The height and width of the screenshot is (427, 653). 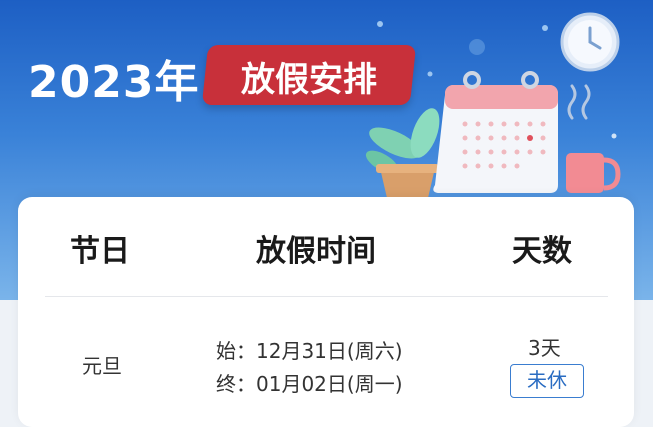 What do you see at coordinates (309, 80) in the screenshot?
I see `title-tag: 放假安排` at bounding box center [309, 80].